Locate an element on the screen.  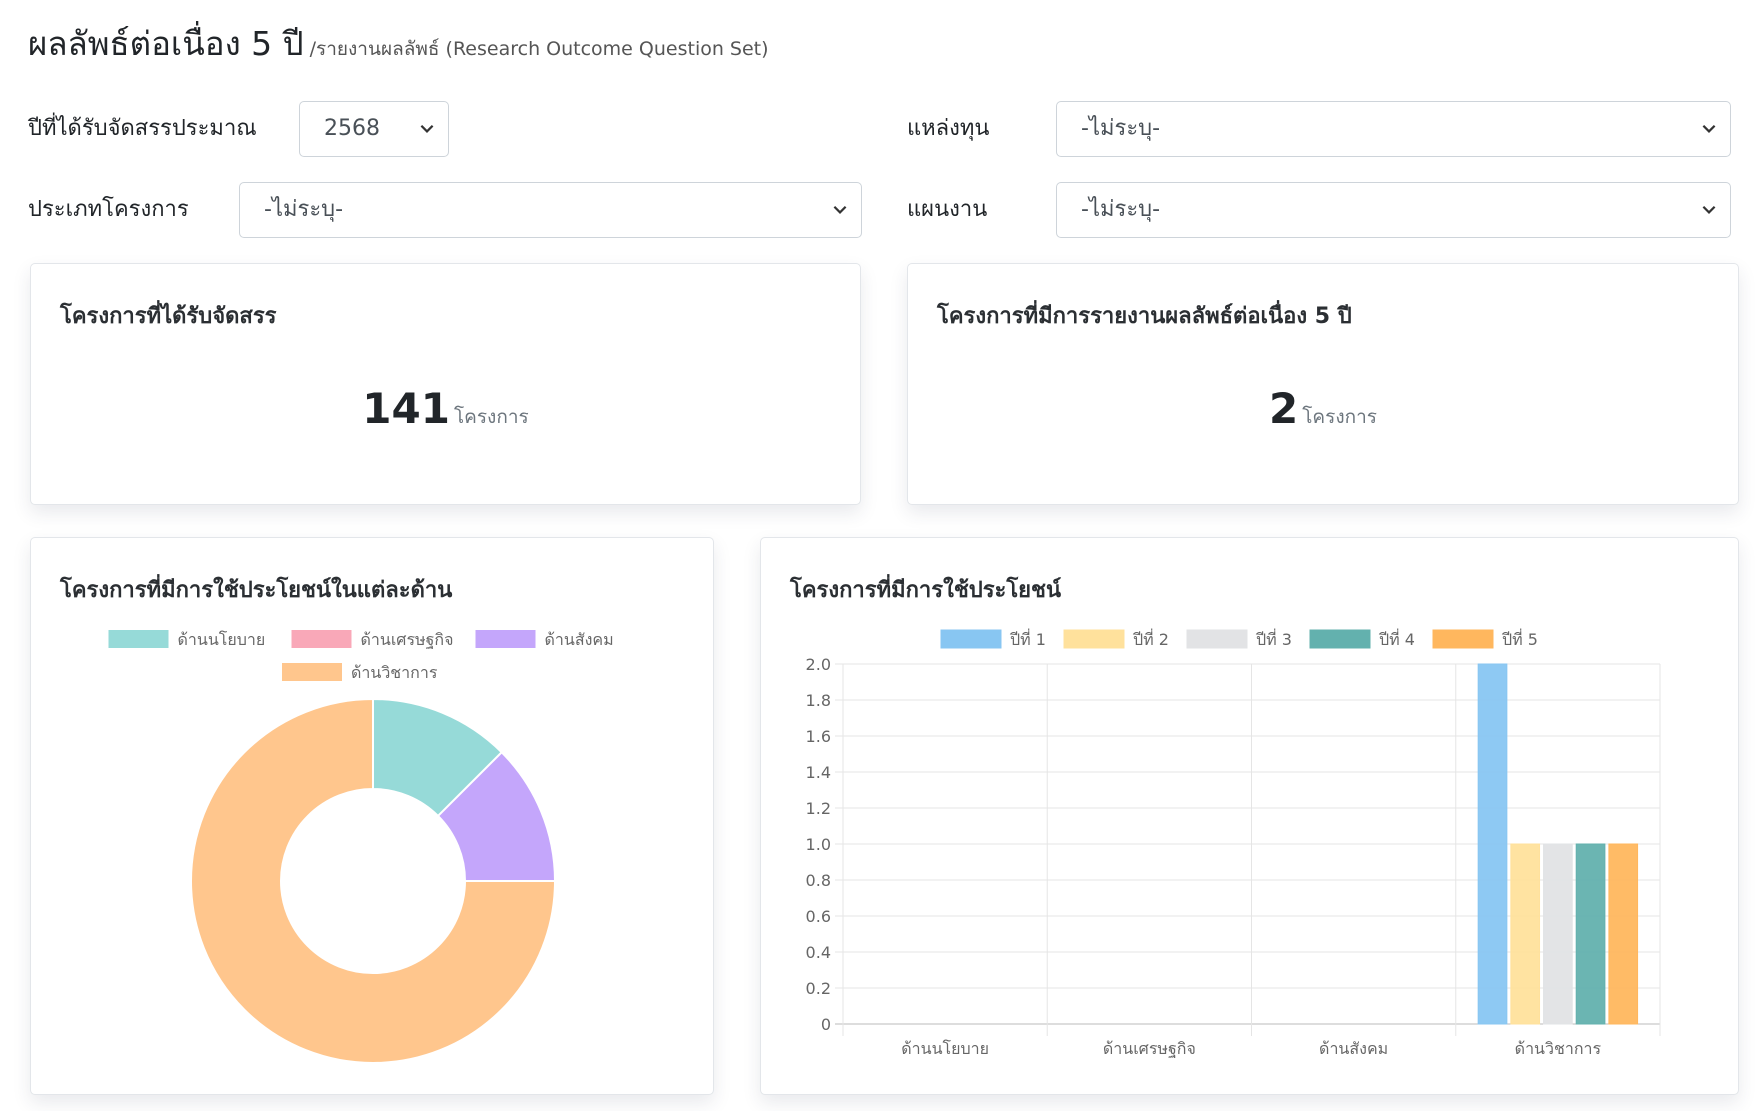
x-tick-label: ด้านวิชาการ is located at coordinates (1558, 1048).